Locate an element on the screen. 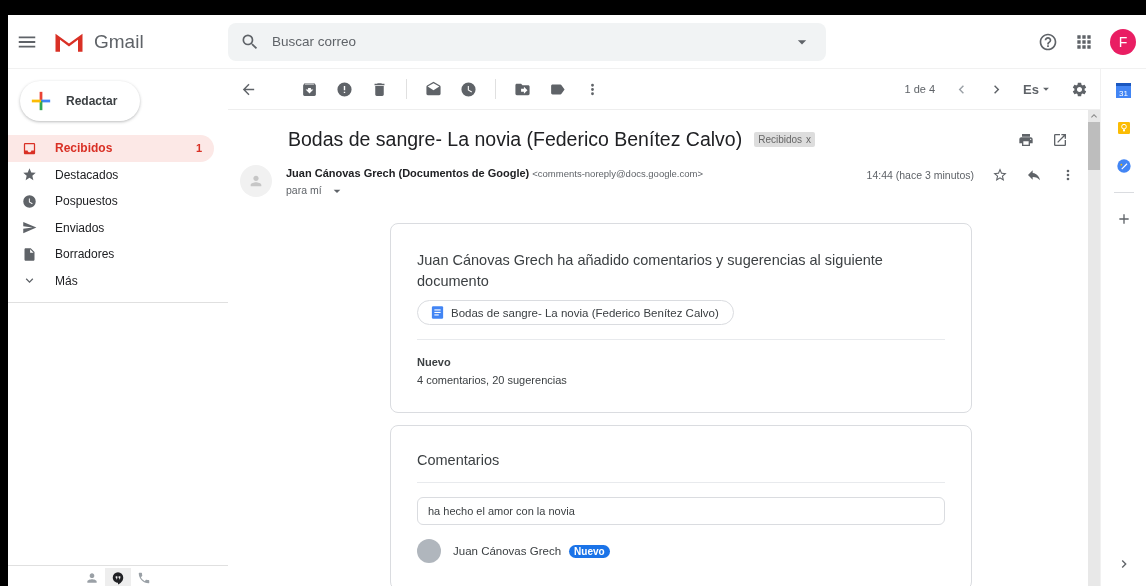 This screenshot has width=1146, height=586. sender-avatar is located at coordinates (256, 181).